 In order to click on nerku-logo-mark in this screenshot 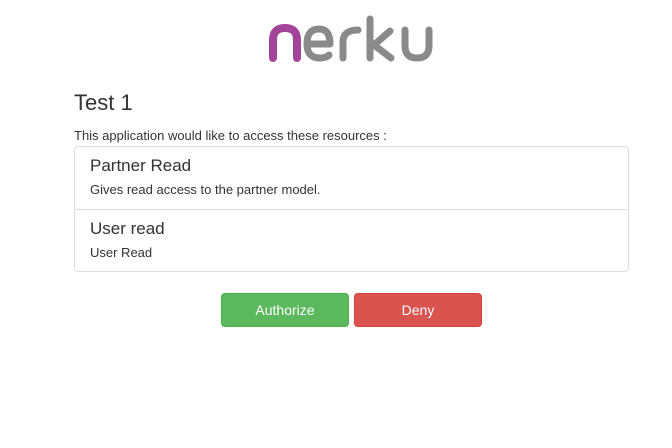, I will do `click(351, 38)`.